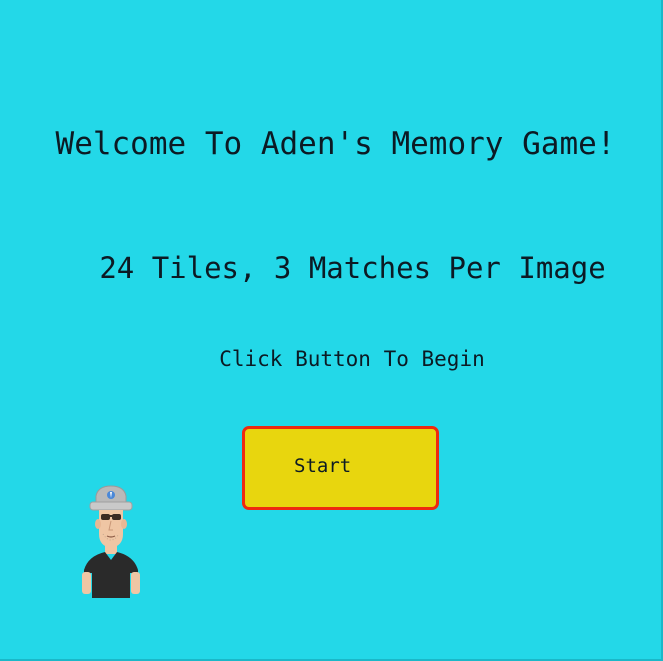  I want to click on sunglasses, so click(105, 517).